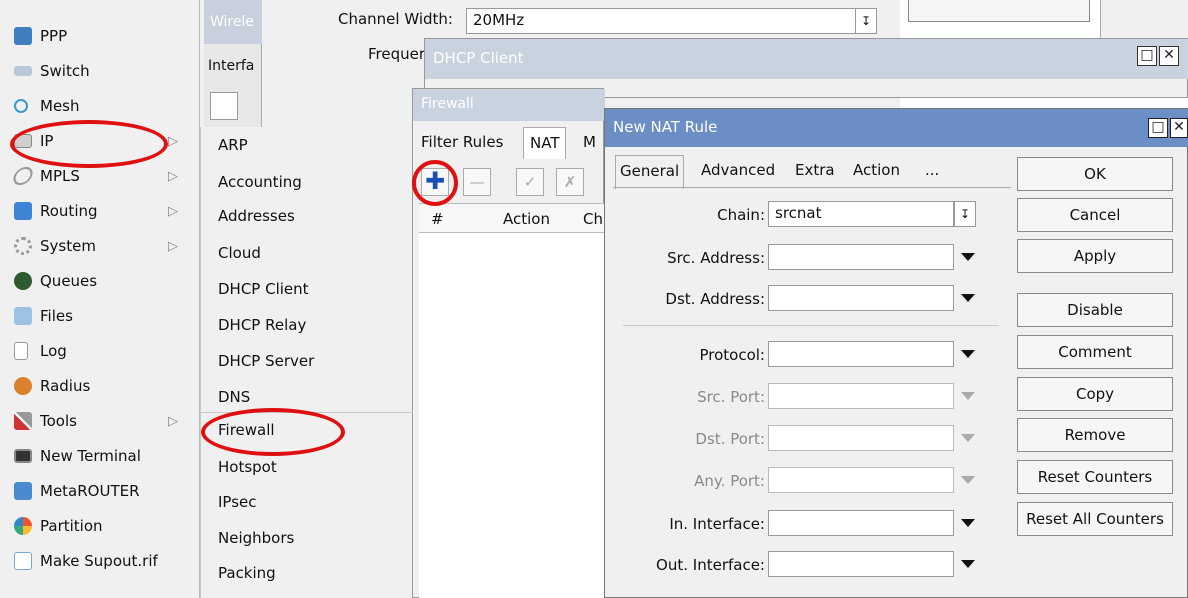 The image size is (1188, 598). What do you see at coordinates (65, 386) in the screenshot?
I see `menu-item-label: Radius` at bounding box center [65, 386].